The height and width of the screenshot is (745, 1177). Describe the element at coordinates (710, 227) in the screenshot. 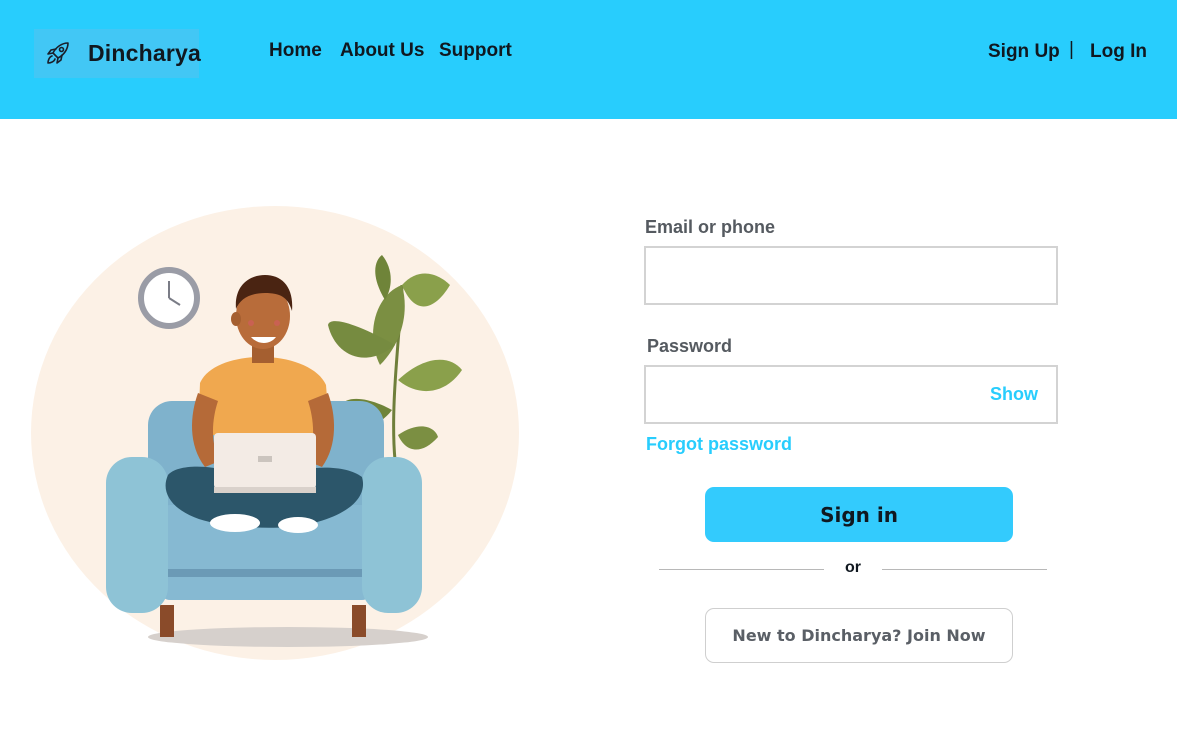

I see `email-label: Email or phone` at that location.